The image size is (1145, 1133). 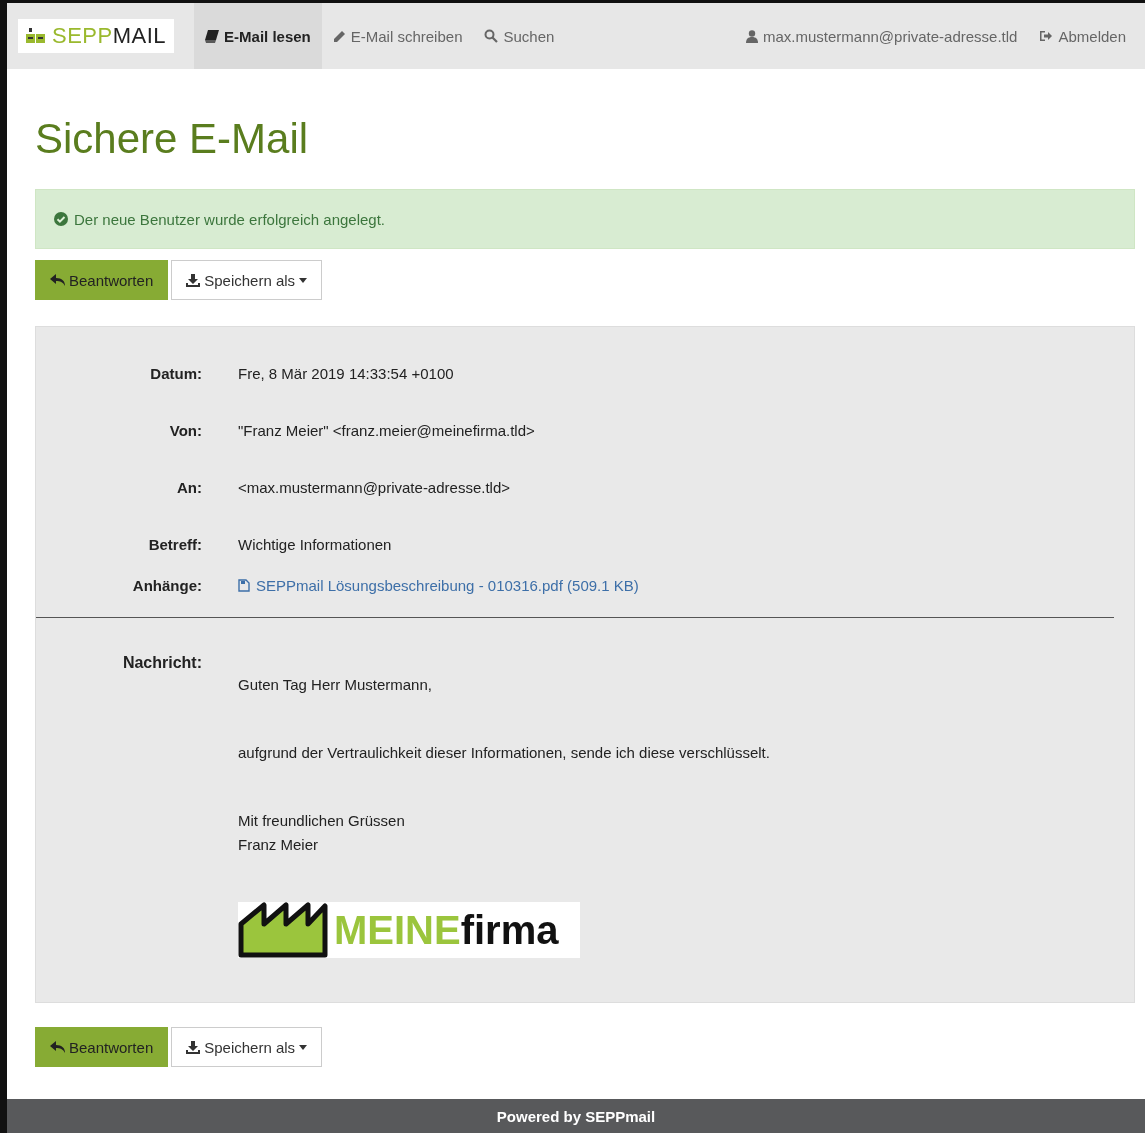 I want to click on message-text: aufgrund der Vertraulichkeit dieser Informationen, sende ich diese verschlüsselt., so click(x=504, y=753).